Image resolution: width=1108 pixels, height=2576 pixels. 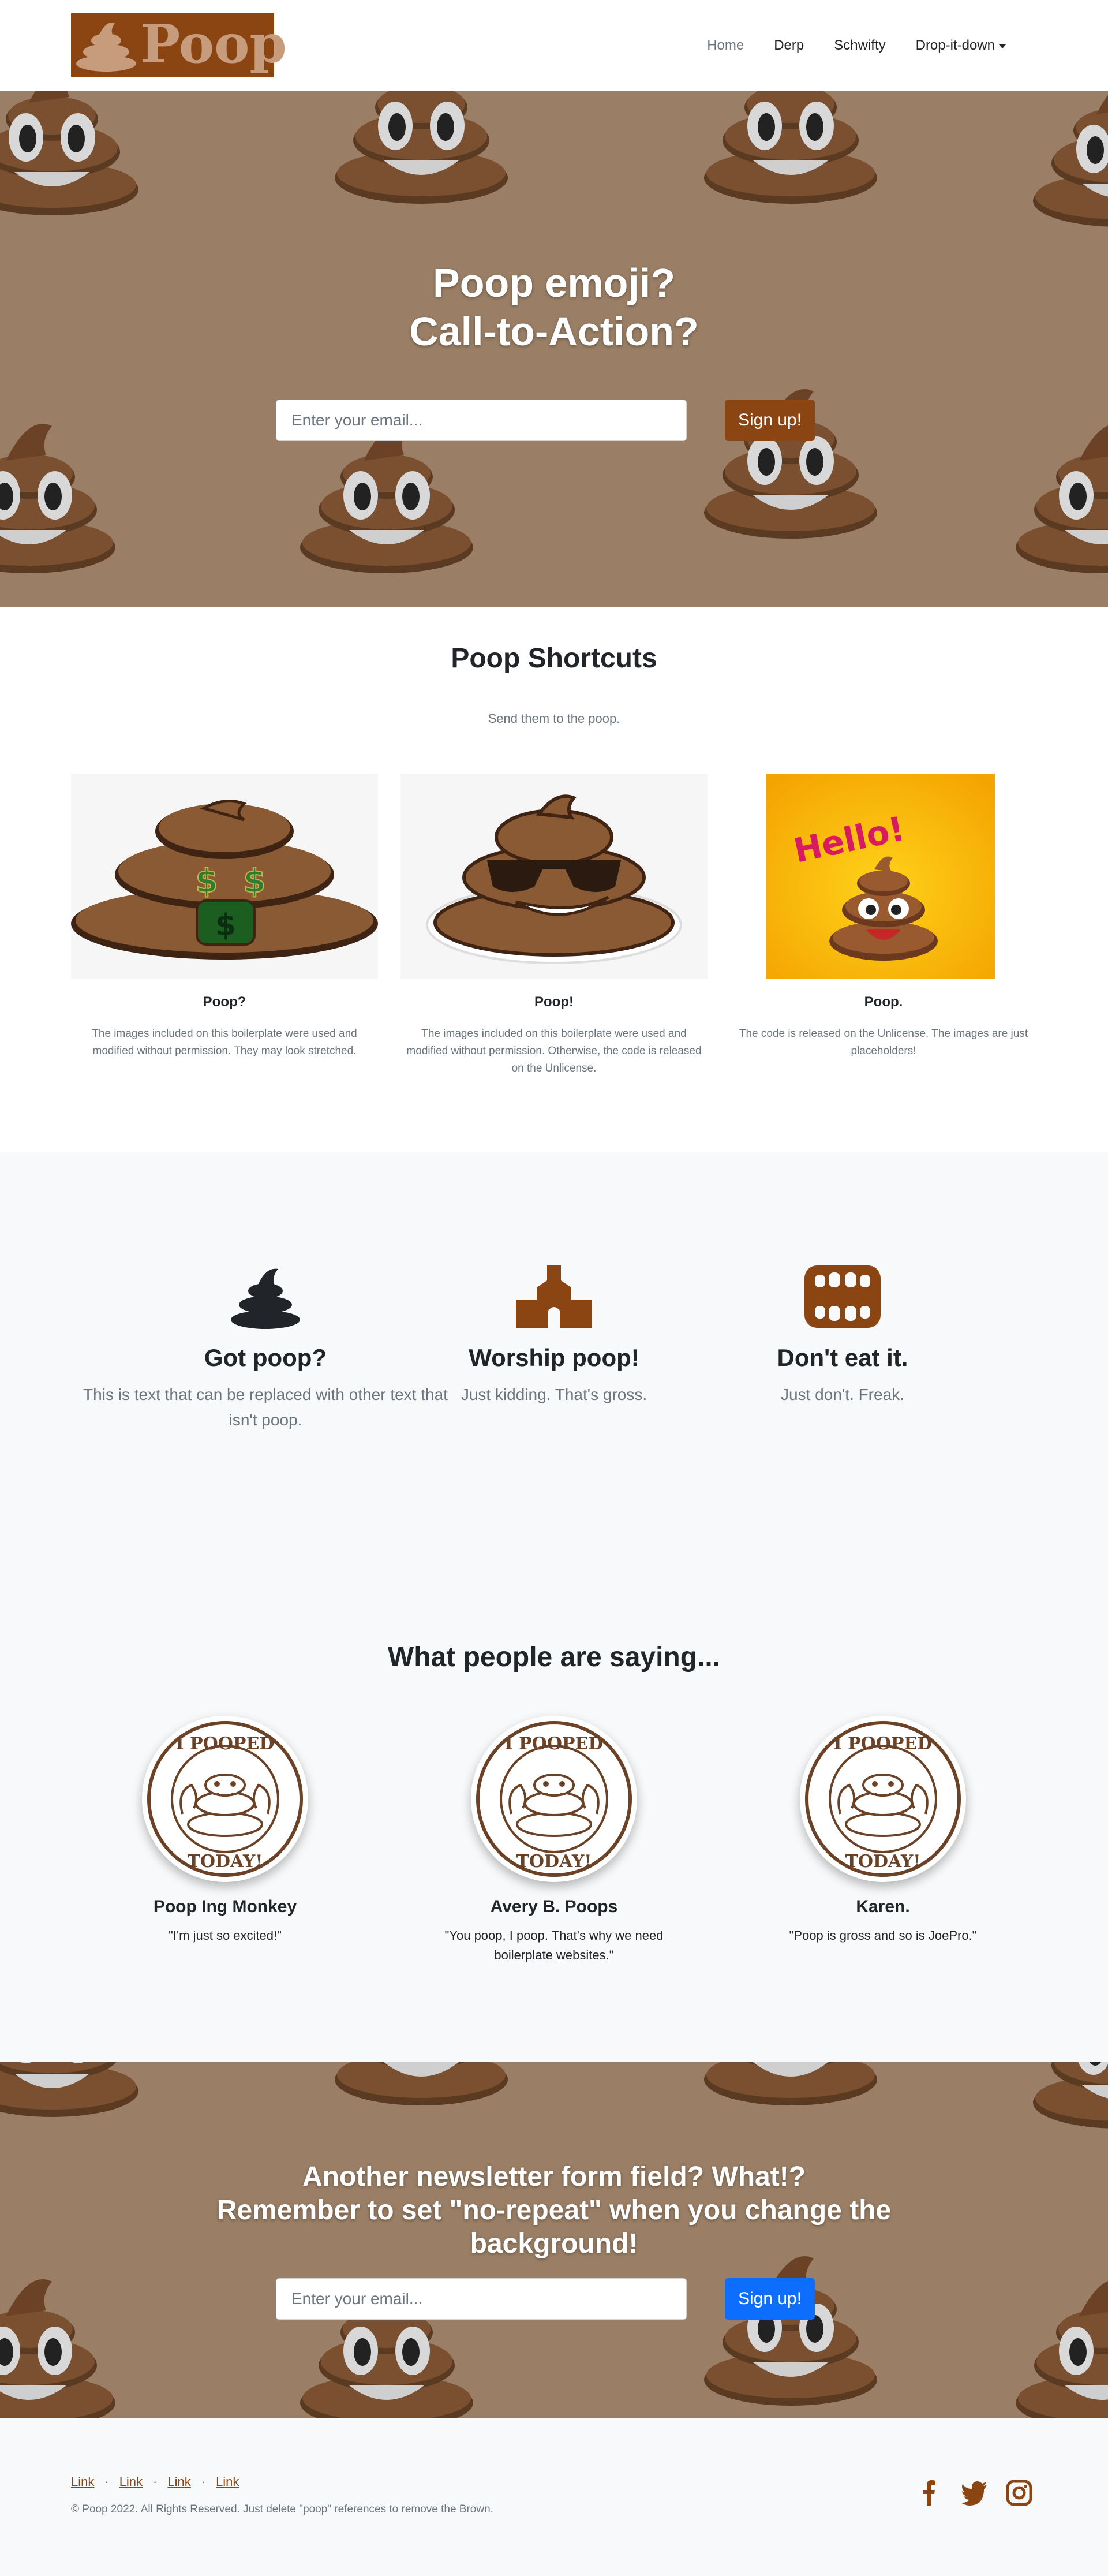 What do you see at coordinates (554, 1394) in the screenshot?
I see `feature-text-2: Just kidding. That's gross.` at bounding box center [554, 1394].